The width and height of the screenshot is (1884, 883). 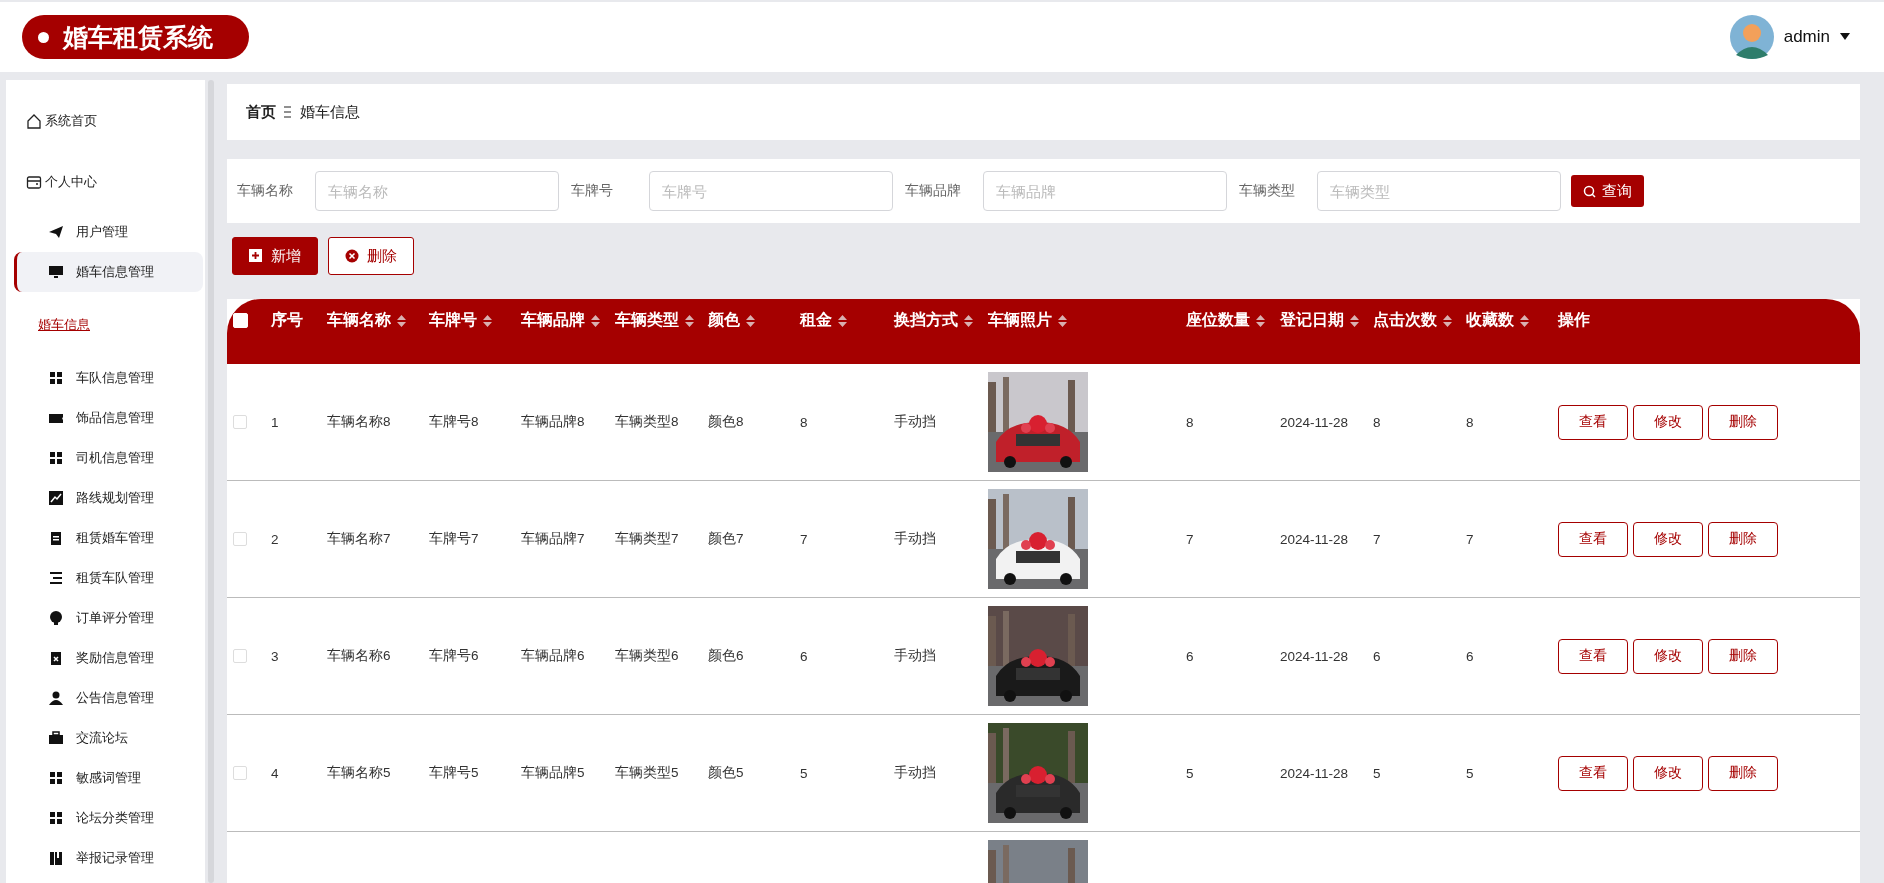 What do you see at coordinates (275, 256) in the screenshot?
I see `add-button: 新增` at bounding box center [275, 256].